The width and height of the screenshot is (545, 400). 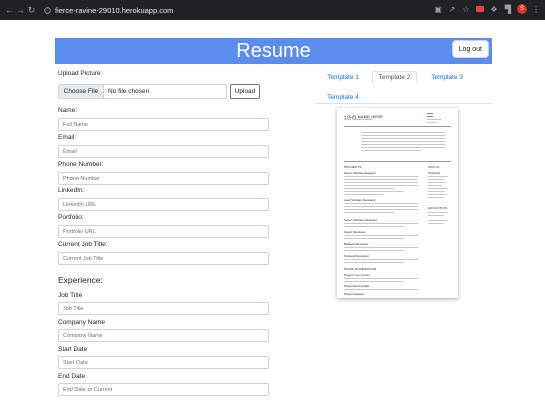 What do you see at coordinates (31, 10) in the screenshot?
I see `reload-icon: ↻` at bounding box center [31, 10].